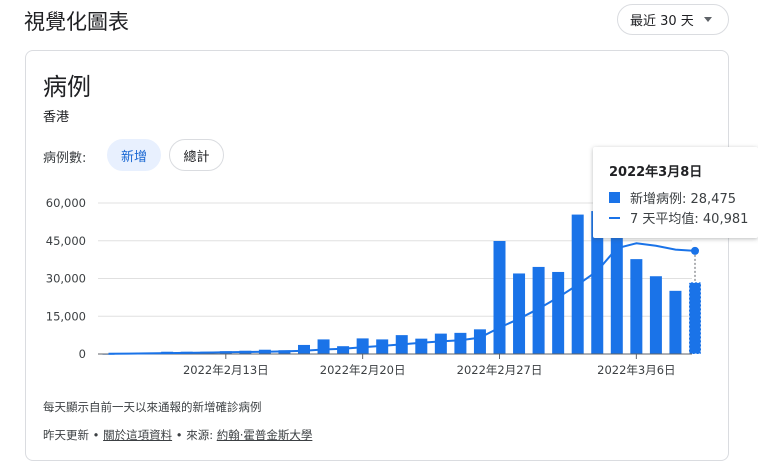 The width and height of the screenshot is (758, 471). Describe the element at coordinates (683, 199) in the screenshot. I see `tooltip-bar-label: 新增病例: 28,475` at that location.